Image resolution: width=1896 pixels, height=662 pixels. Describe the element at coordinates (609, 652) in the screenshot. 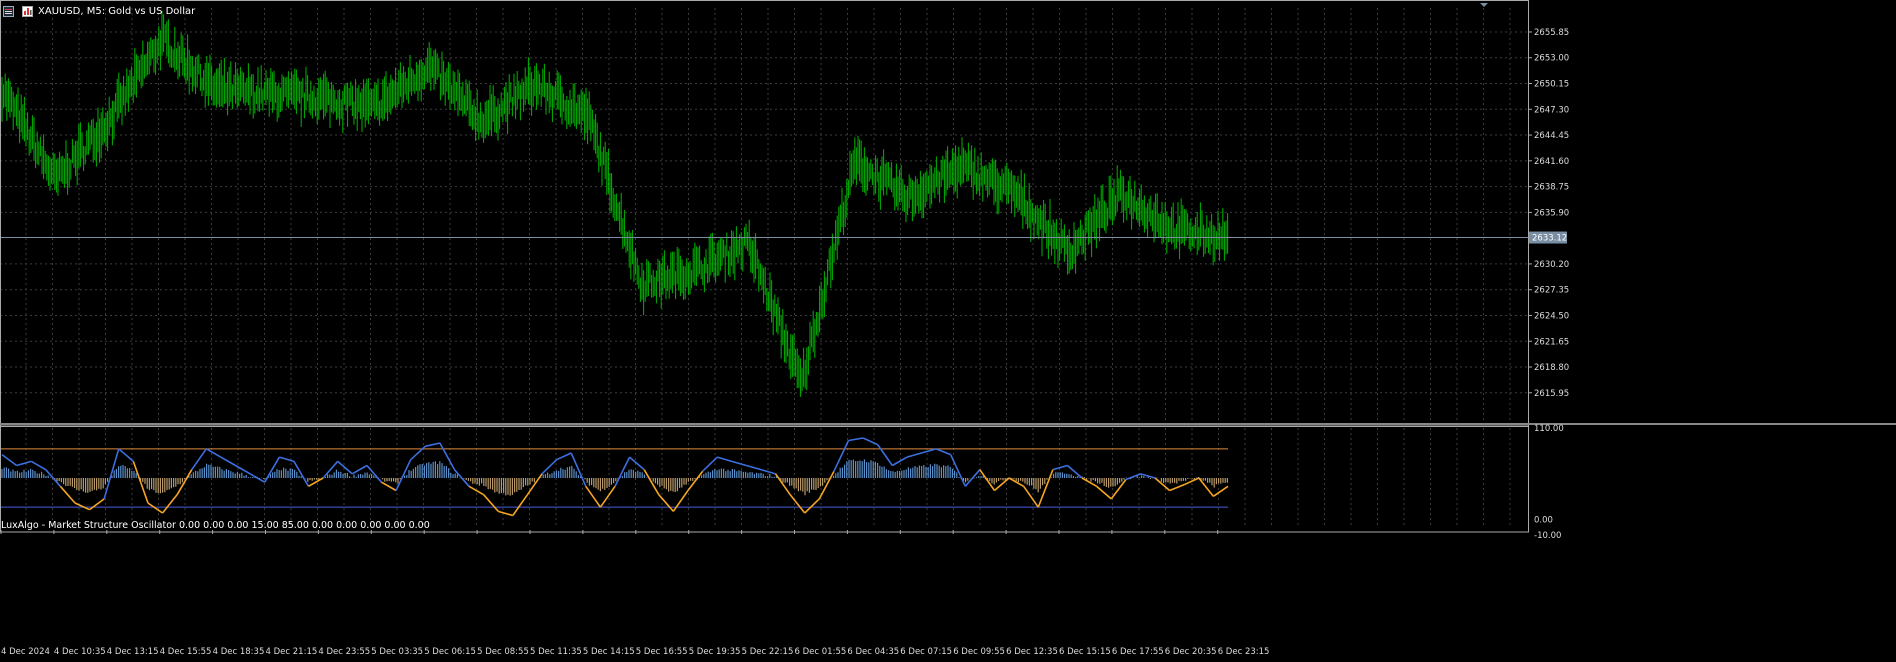

I see `time-axis-label: 5 Dec 14:15` at that location.